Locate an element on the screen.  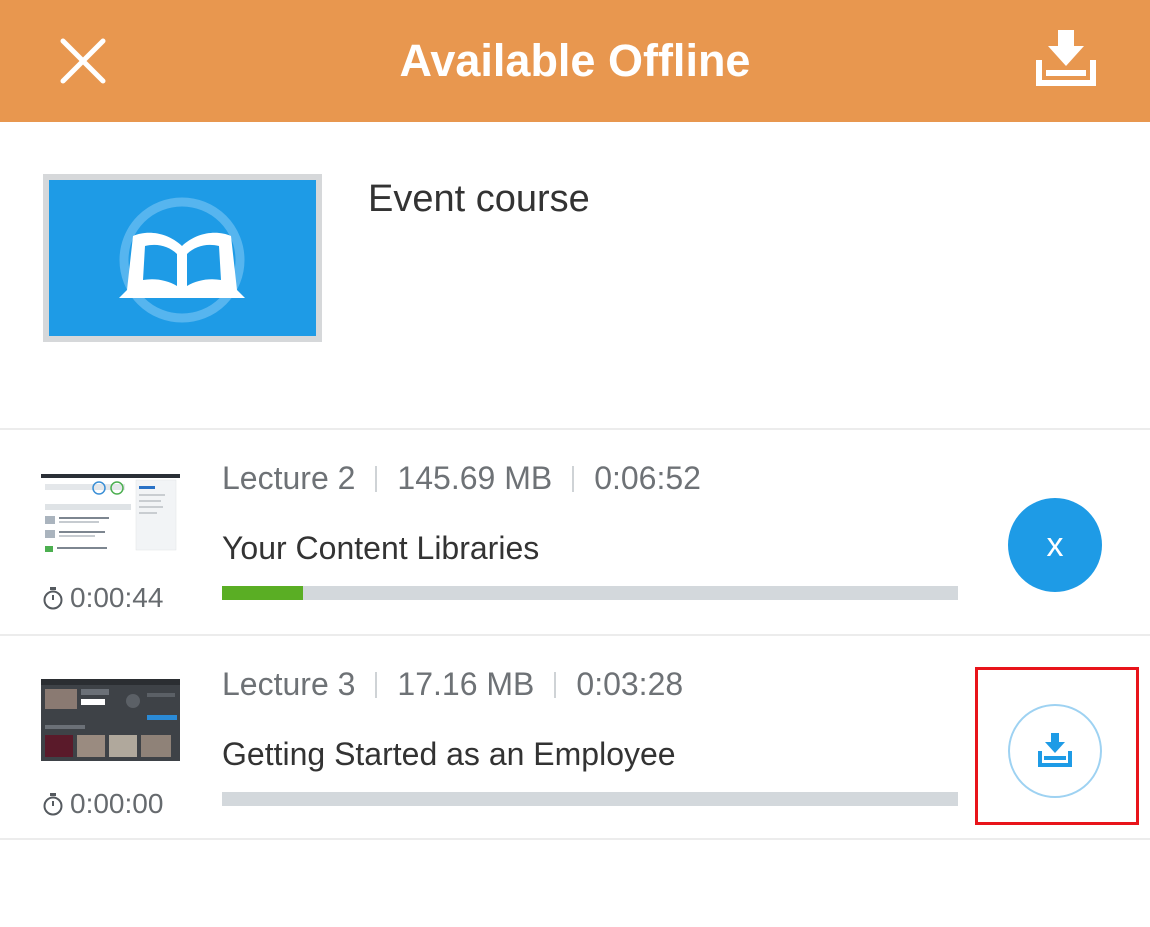
lecture-size: 17.16 MB is located at coordinates (466, 684).